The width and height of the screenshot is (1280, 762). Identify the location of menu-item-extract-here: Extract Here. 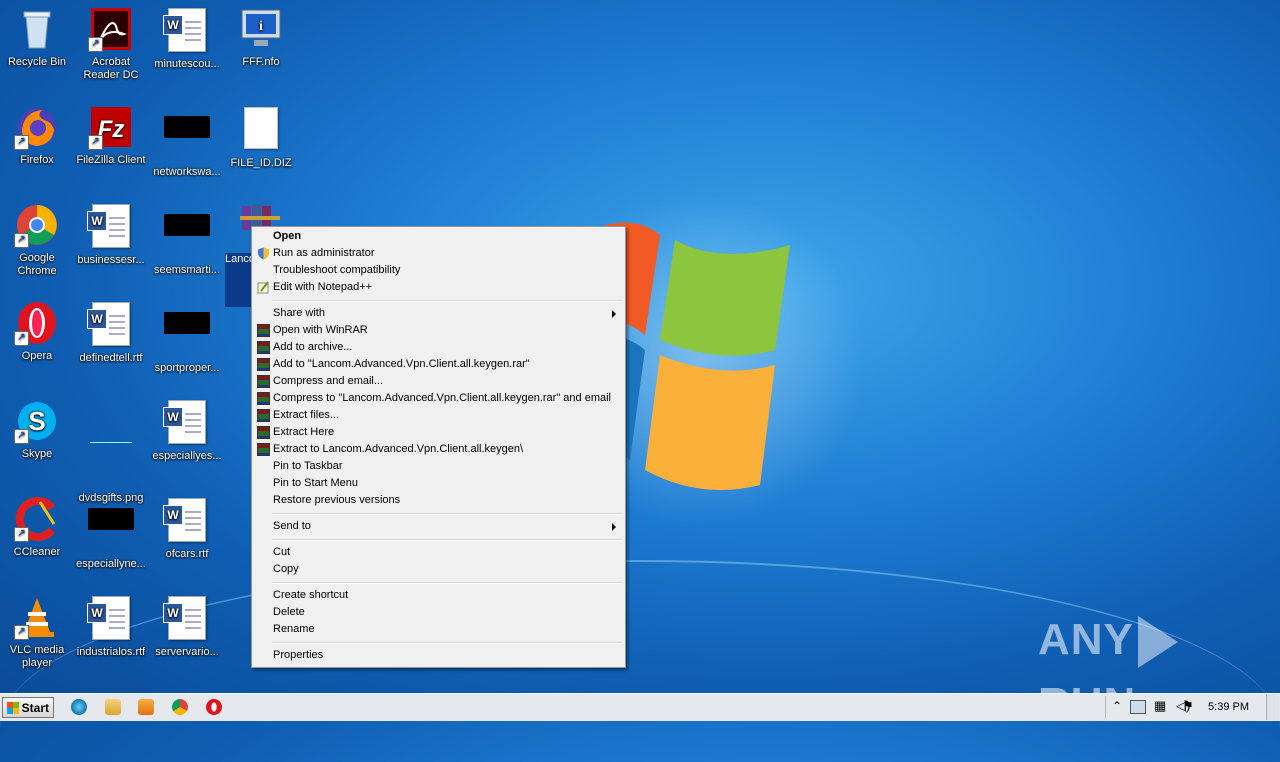
(438, 432).